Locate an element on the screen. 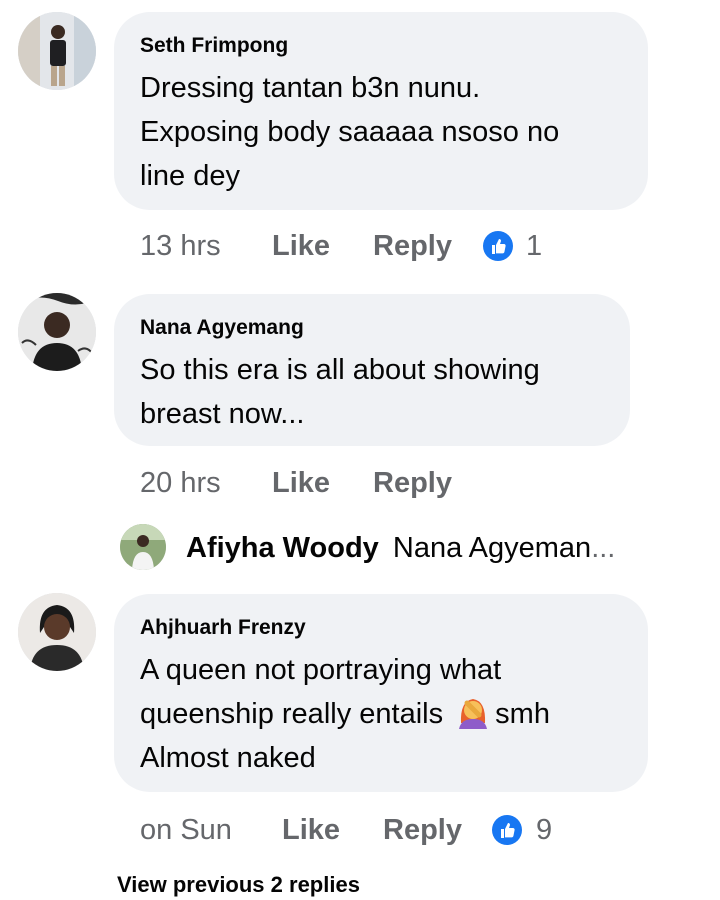  comment-text-line: So this era is all about showing is located at coordinates (340, 370).